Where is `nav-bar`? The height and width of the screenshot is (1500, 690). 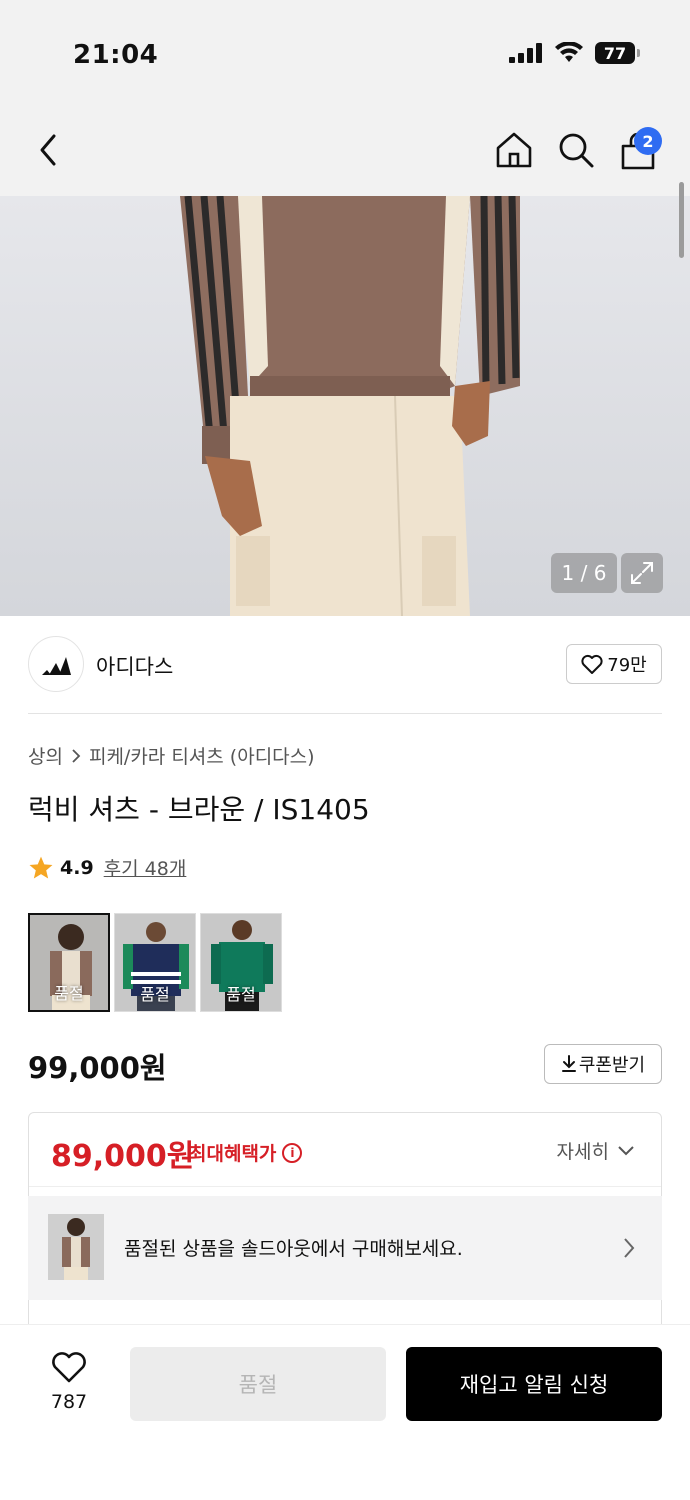 nav-bar is located at coordinates (345, 148).